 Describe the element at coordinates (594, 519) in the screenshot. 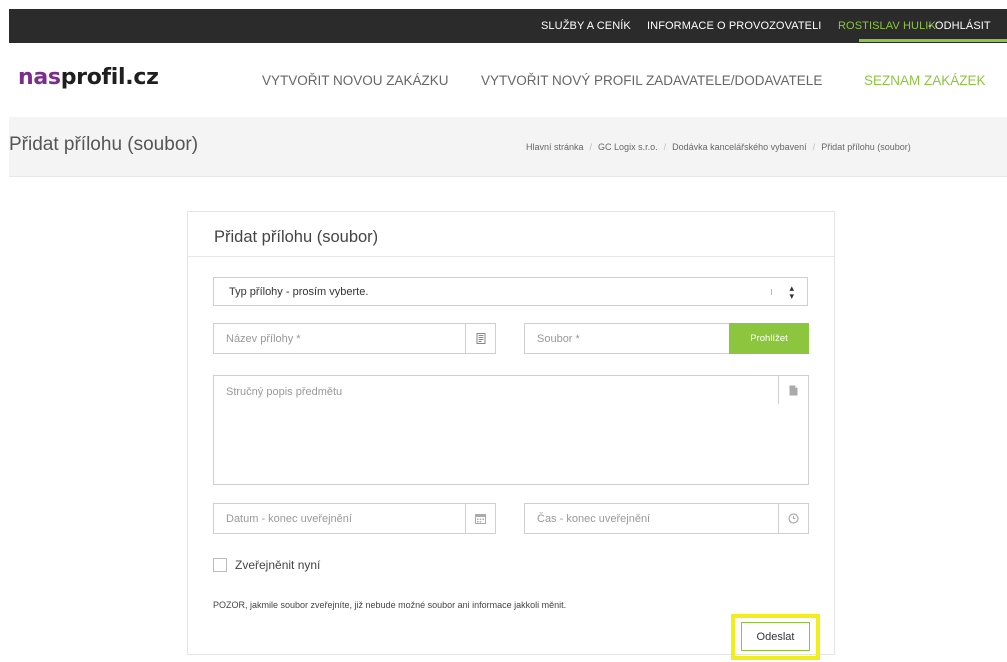

I see `publish-end-time-placeholder: Čas - konec uveřejnění` at that location.